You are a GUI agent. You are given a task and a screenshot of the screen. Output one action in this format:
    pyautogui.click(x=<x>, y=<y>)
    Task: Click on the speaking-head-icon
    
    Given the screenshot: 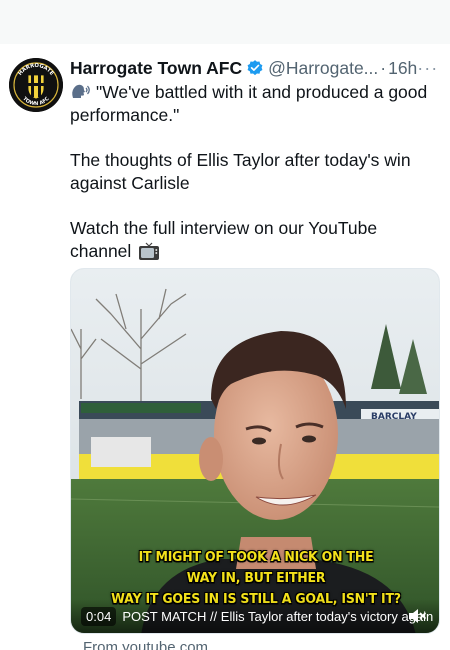 What is the action you would take?
    pyautogui.click(x=81, y=91)
    